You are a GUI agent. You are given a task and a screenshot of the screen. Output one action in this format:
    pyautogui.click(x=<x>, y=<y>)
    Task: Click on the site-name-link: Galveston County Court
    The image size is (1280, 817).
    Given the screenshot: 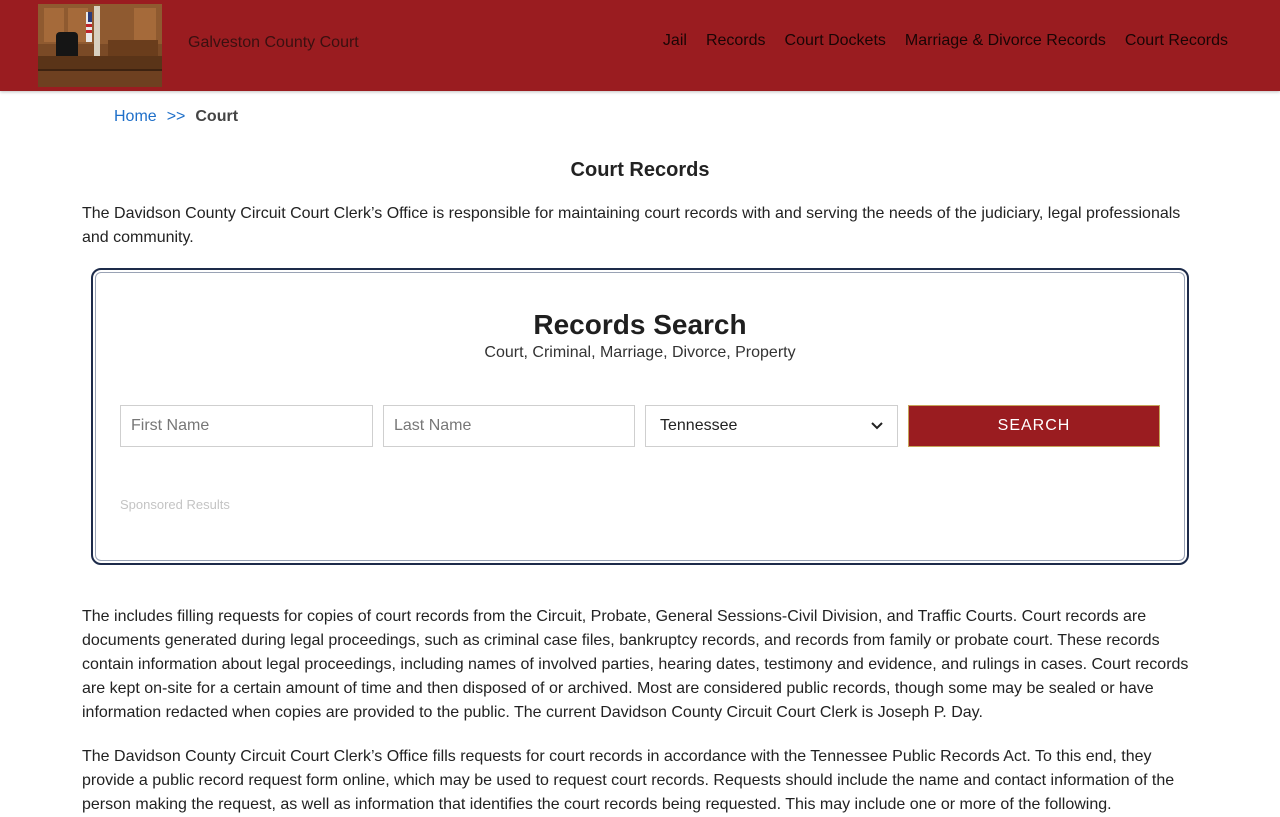 What is the action you would take?
    pyautogui.click(x=273, y=43)
    